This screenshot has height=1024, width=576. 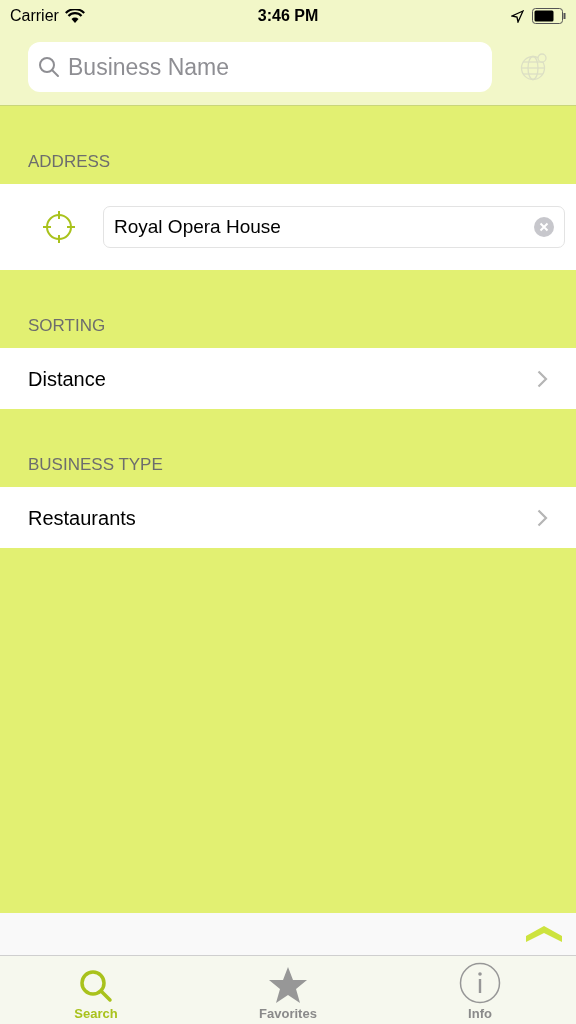 I want to click on address-field: Royal Opera House, so click(x=334, y=227).